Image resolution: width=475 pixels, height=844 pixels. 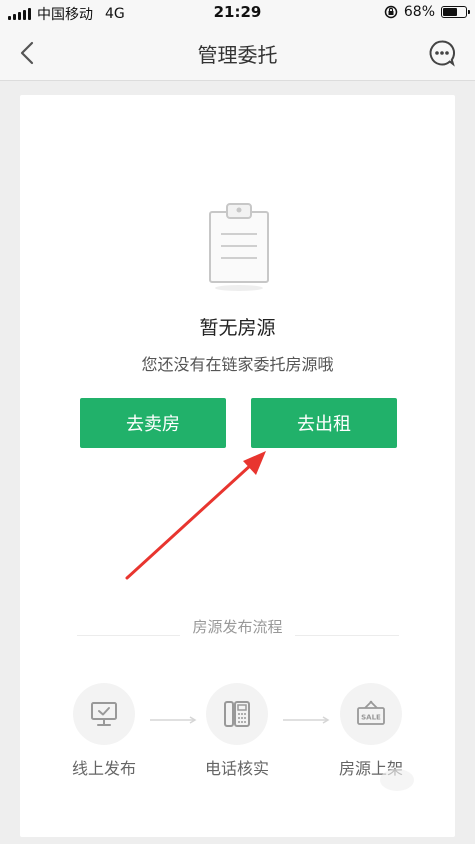 I want to click on monitor-check-icon, so click(x=104, y=714).